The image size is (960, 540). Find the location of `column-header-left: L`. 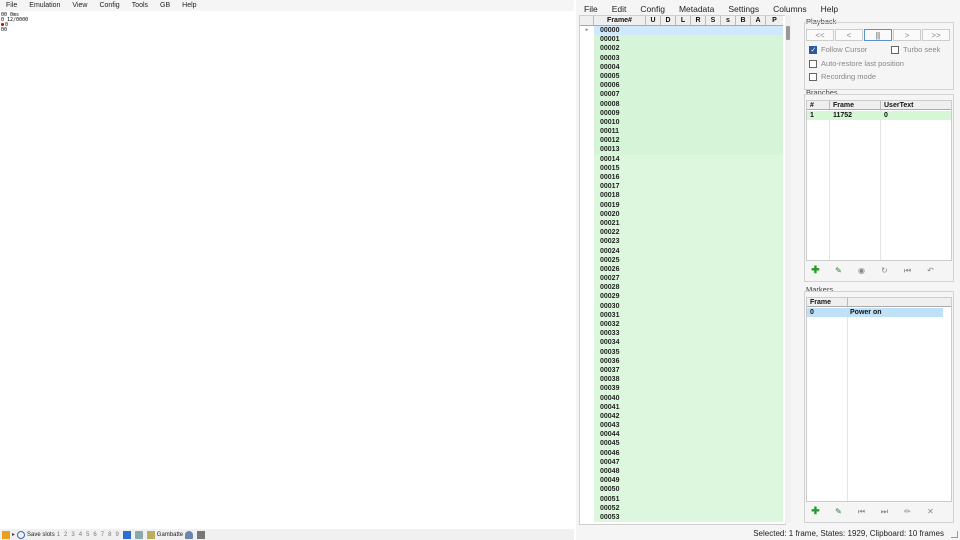

column-header-left: L is located at coordinates (683, 20).